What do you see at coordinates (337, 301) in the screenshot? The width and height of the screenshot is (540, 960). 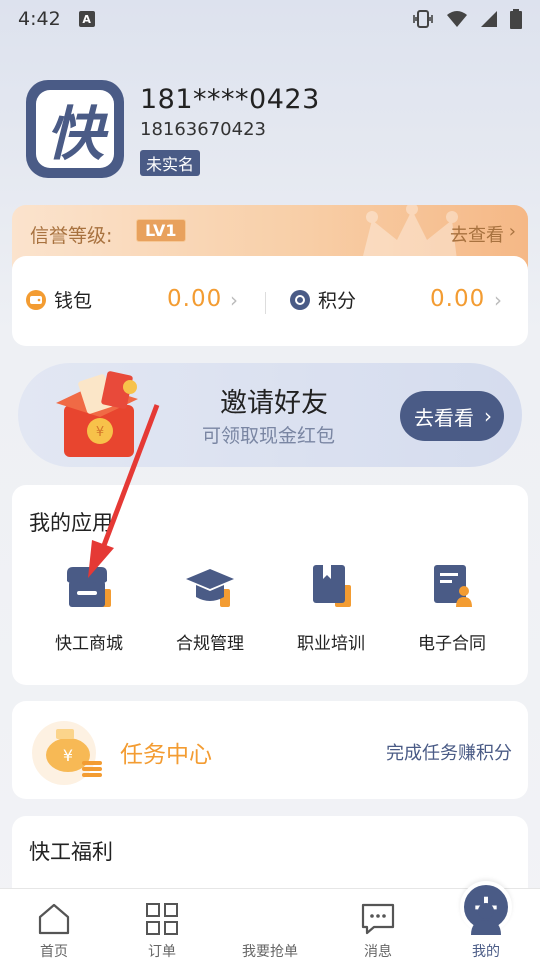 I see `points-label: 积分` at bounding box center [337, 301].